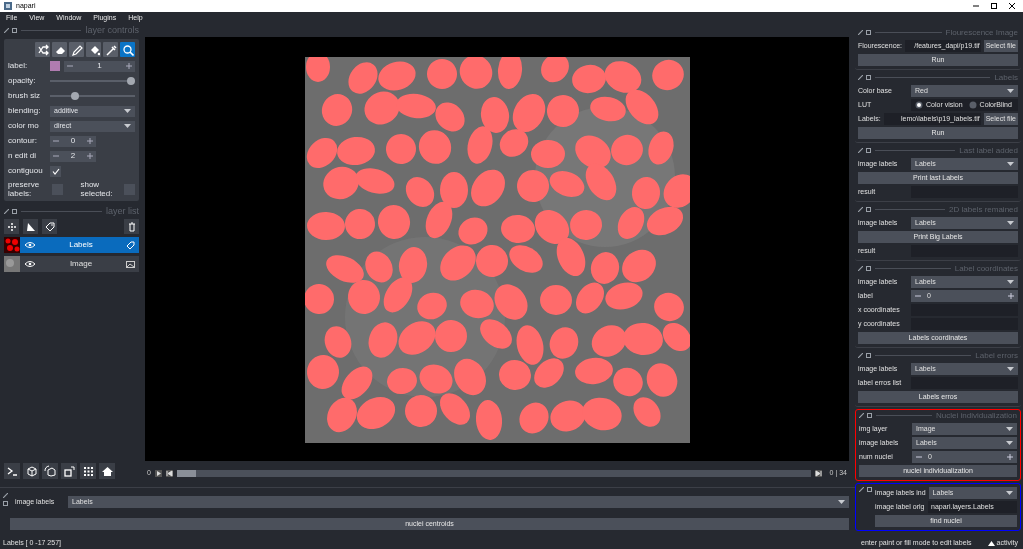 This screenshot has height=549, width=1023. I want to click on app-icon, so click(8, 6).